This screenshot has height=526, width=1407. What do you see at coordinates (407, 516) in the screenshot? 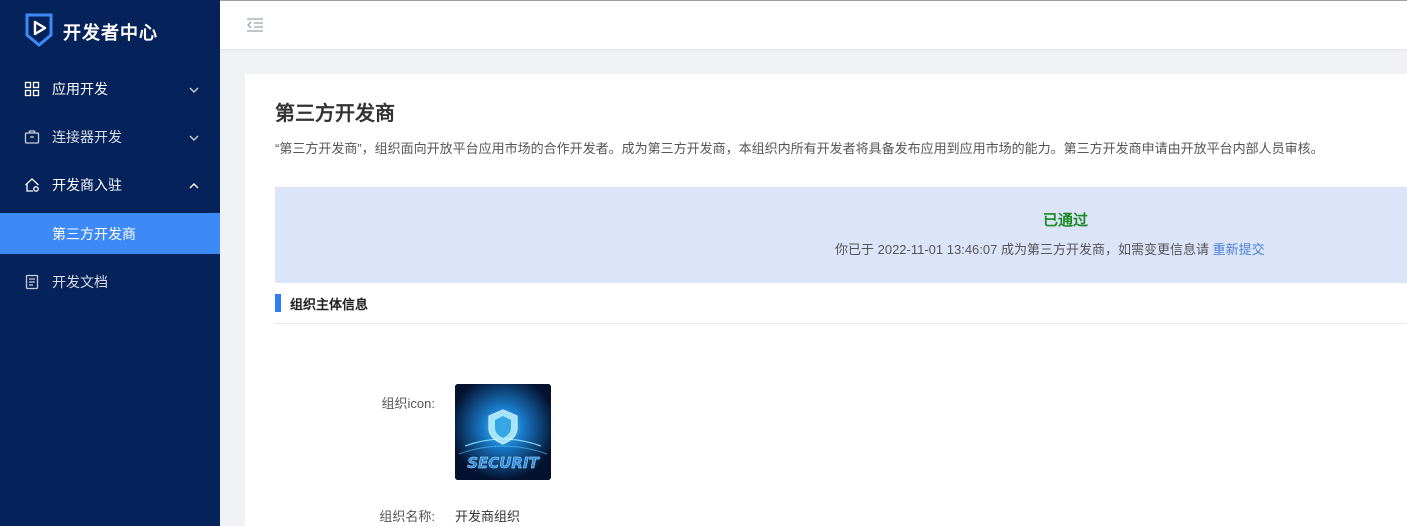
I see `org-name-label: 组织名称:` at bounding box center [407, 516].